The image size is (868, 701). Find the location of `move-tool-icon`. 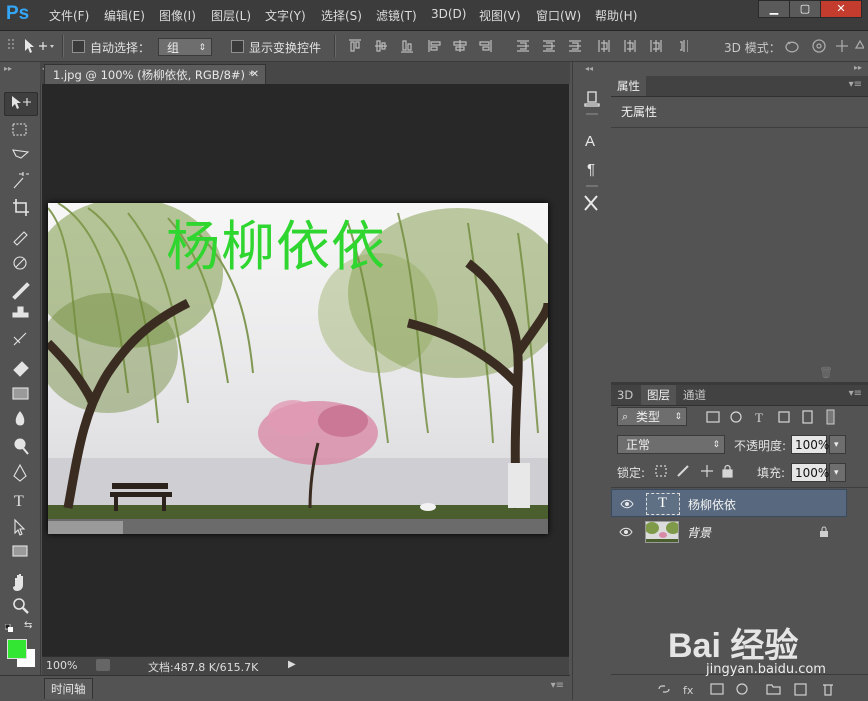

move-tool-icon is located at coordinates (16, 102).